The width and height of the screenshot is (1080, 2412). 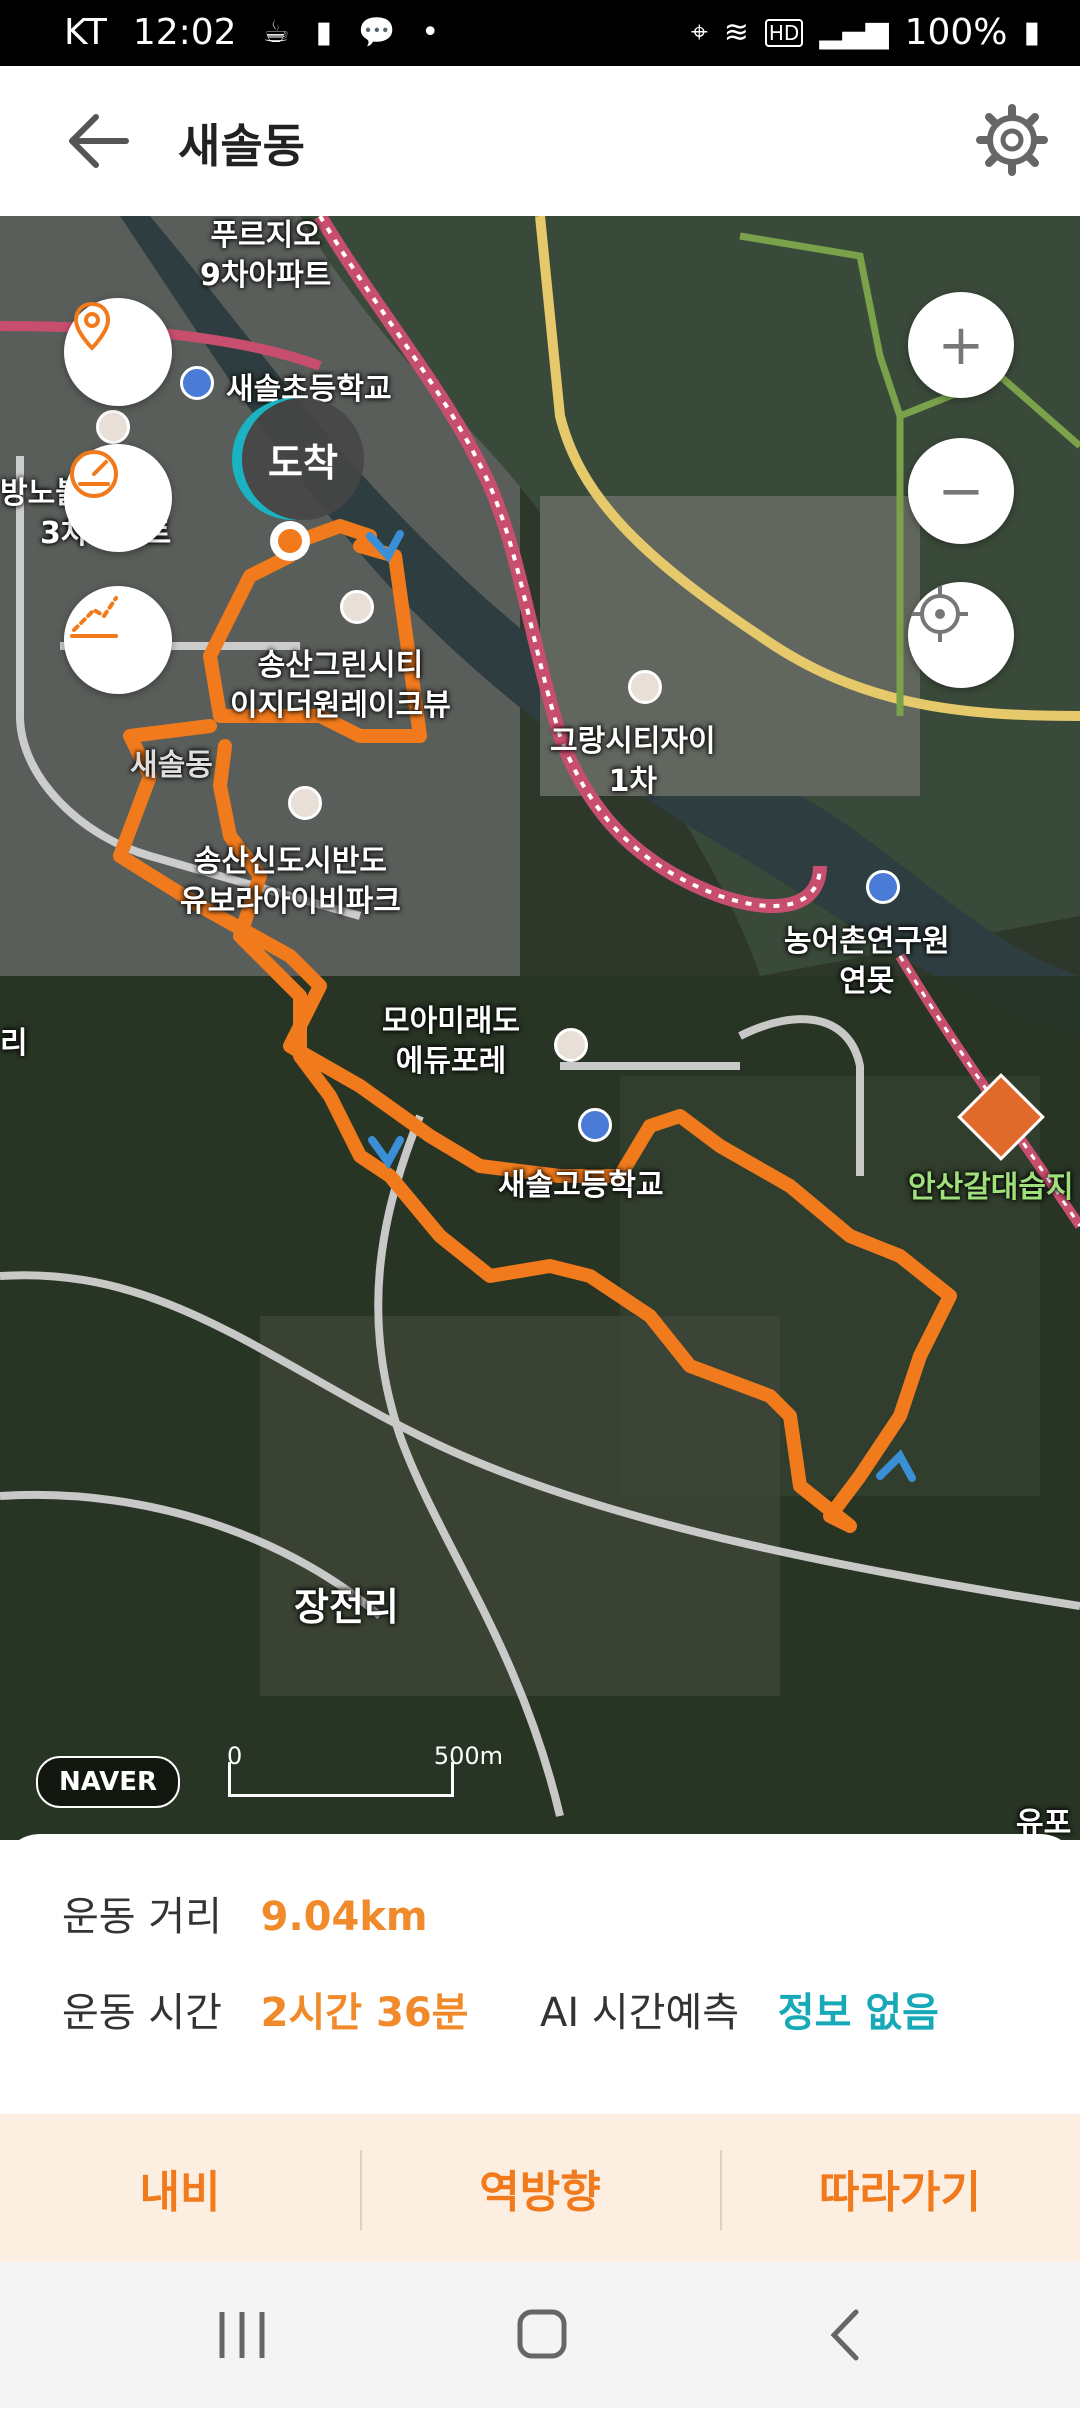 I want to click on speedometer-icon, so click(x=94, y=474).